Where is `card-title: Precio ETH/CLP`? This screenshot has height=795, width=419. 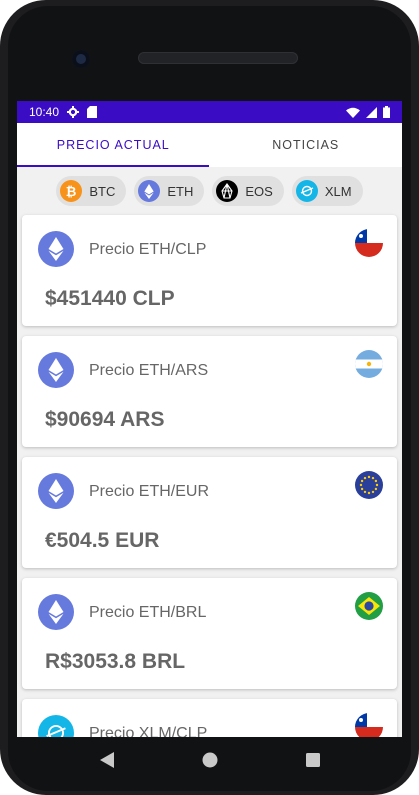
card-title: Precio ETH/CLP is located at coordinates (148, 249).